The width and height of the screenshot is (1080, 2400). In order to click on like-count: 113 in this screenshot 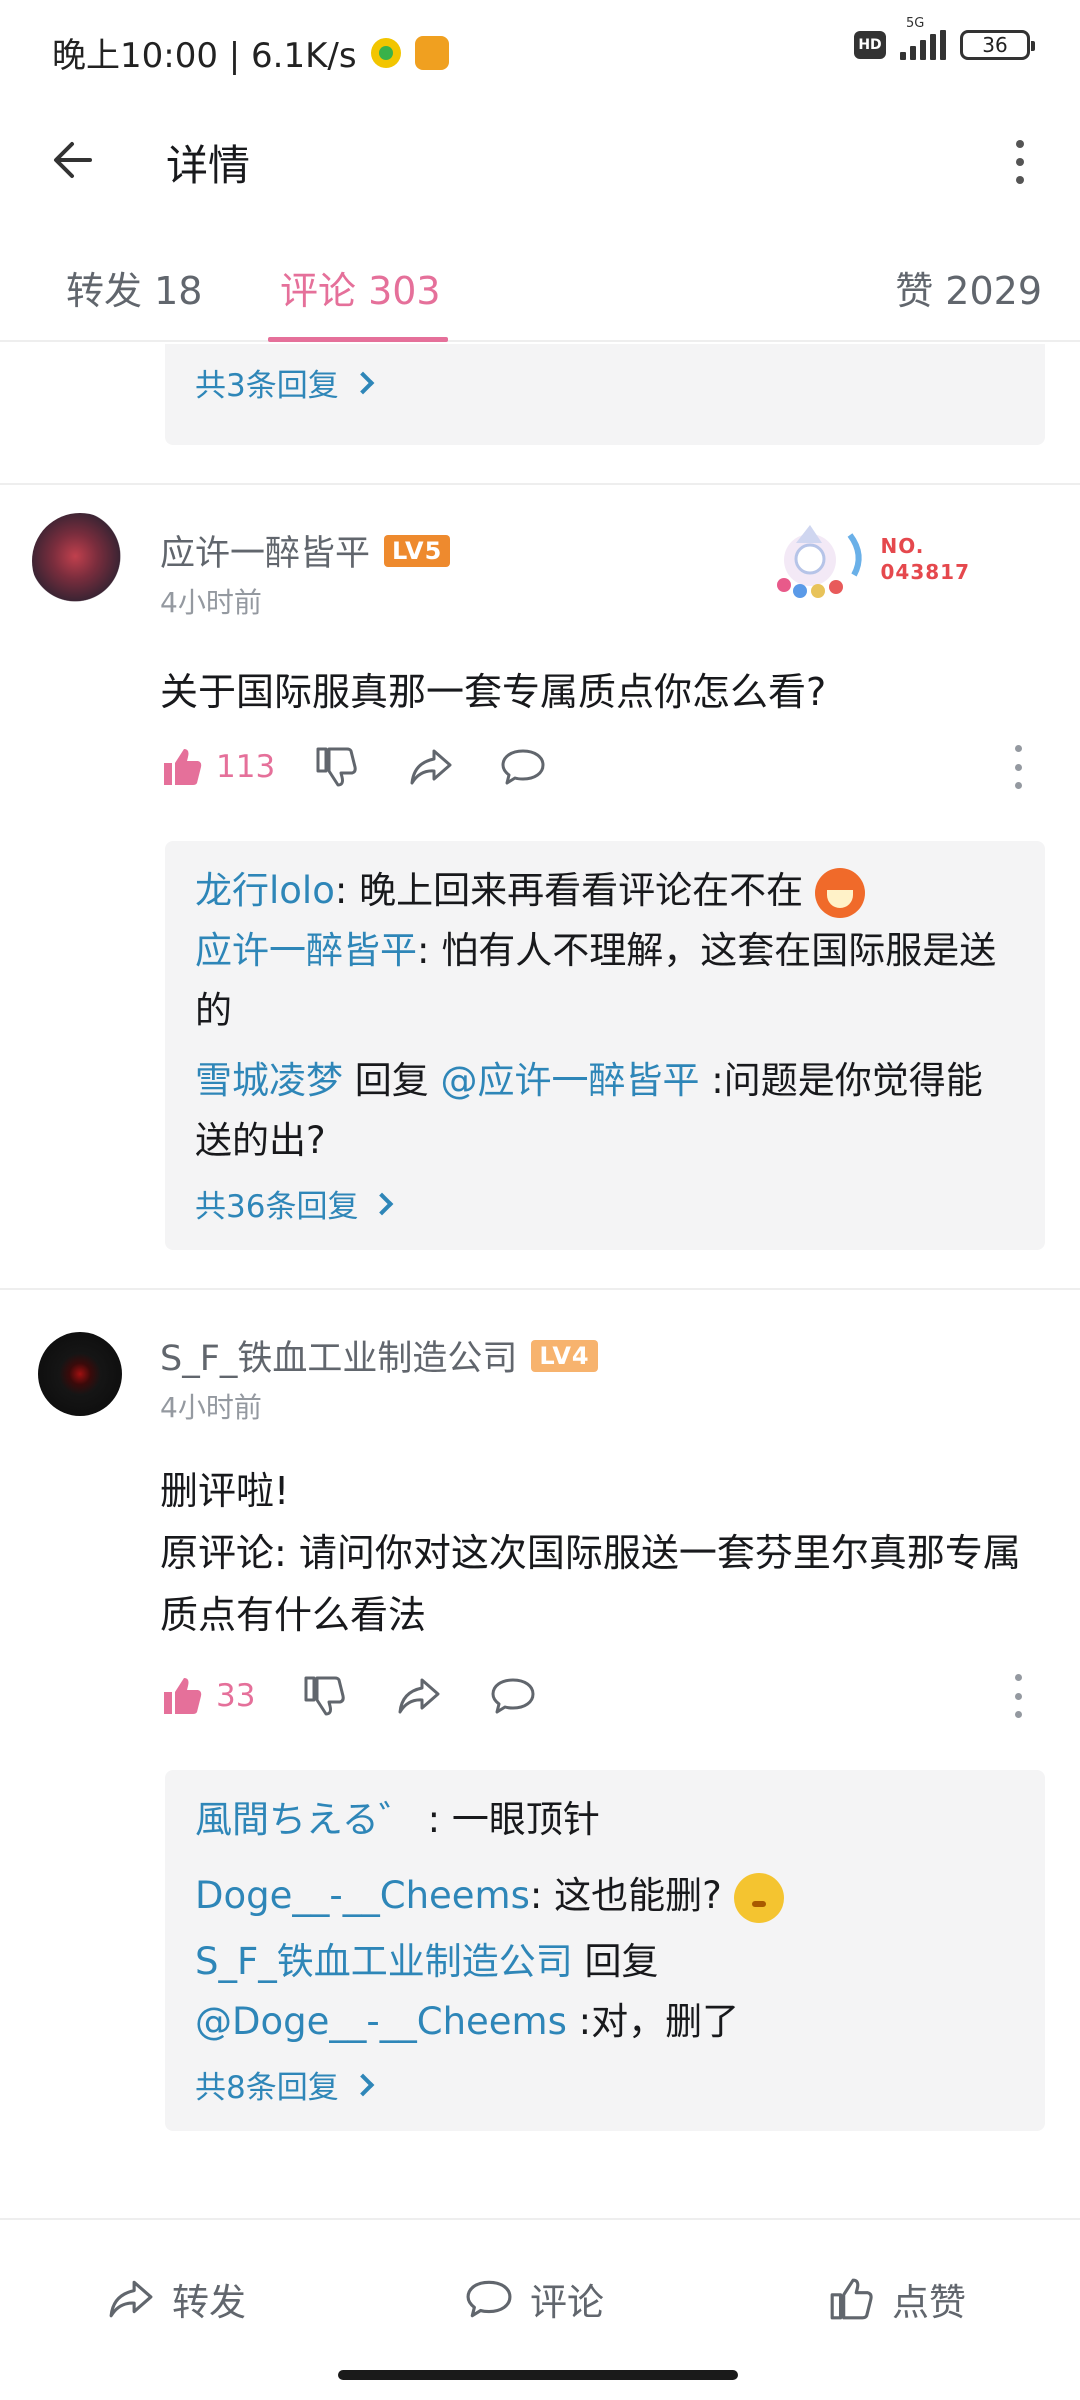, I will do `click(246, 767)`.